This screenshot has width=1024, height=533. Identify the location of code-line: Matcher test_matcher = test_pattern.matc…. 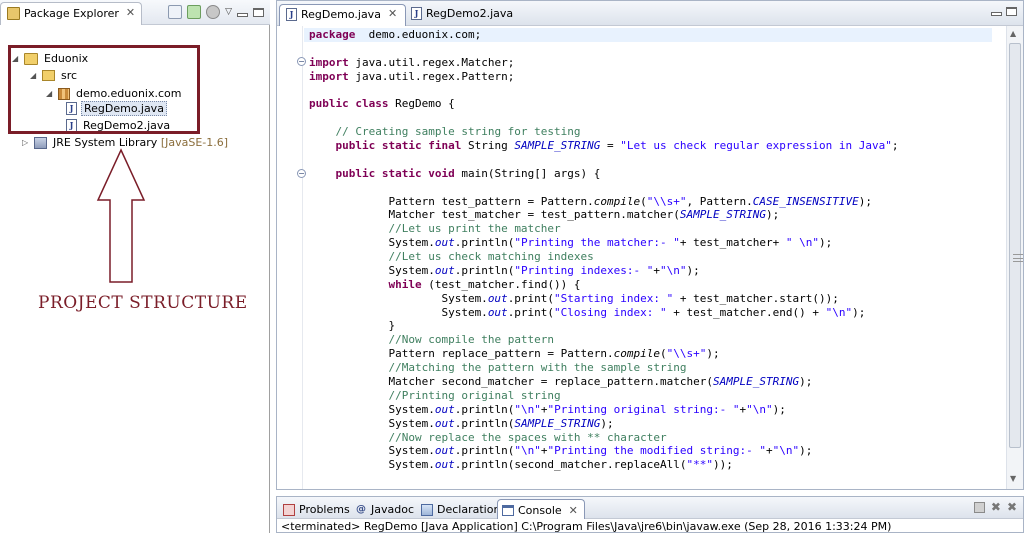
(544, 215).